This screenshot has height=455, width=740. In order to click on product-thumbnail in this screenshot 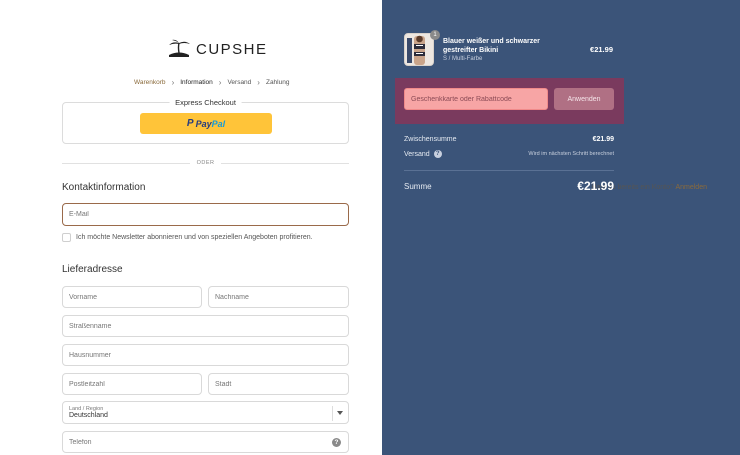, I will do `click(419, 49)`.